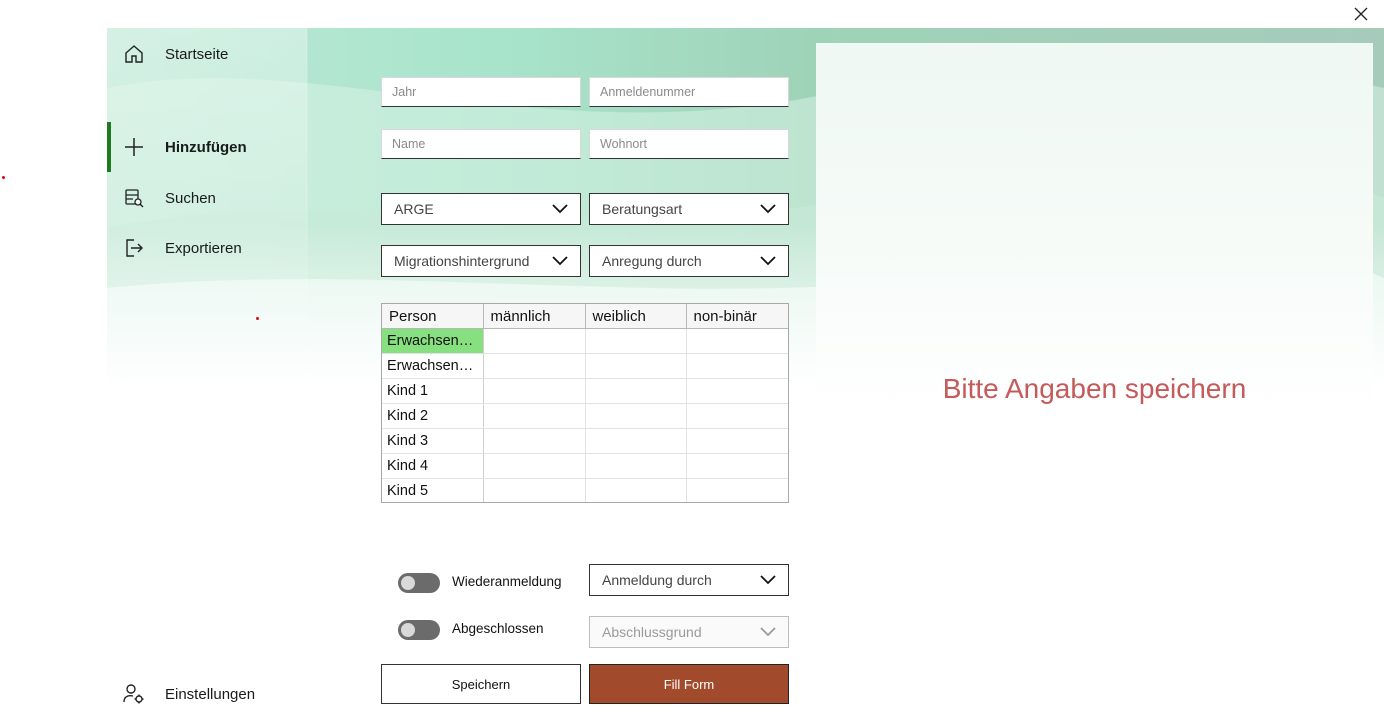 The width and height of the screenshot is (1384, 717). Describe the element at coordinates (689, 684) in the screenshot. I see `fill-form-button: Fill Form` at that location.